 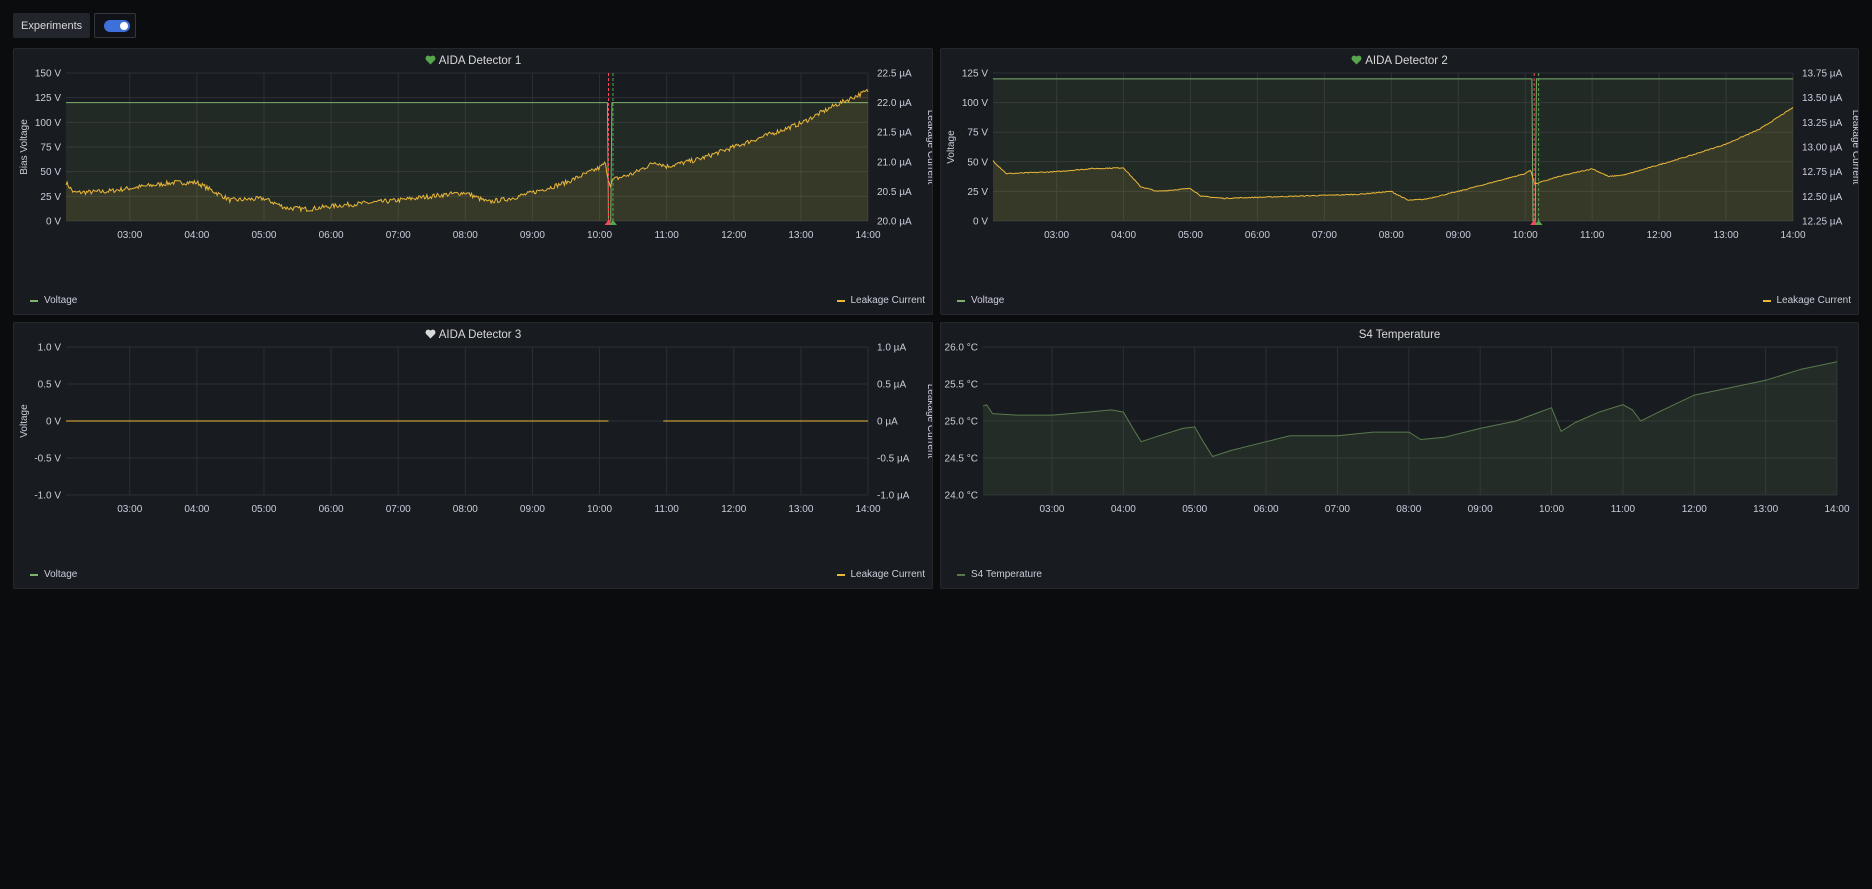 I want to click on y-tick-label-right: 13.75 µA, so click(x=1822, y=74).